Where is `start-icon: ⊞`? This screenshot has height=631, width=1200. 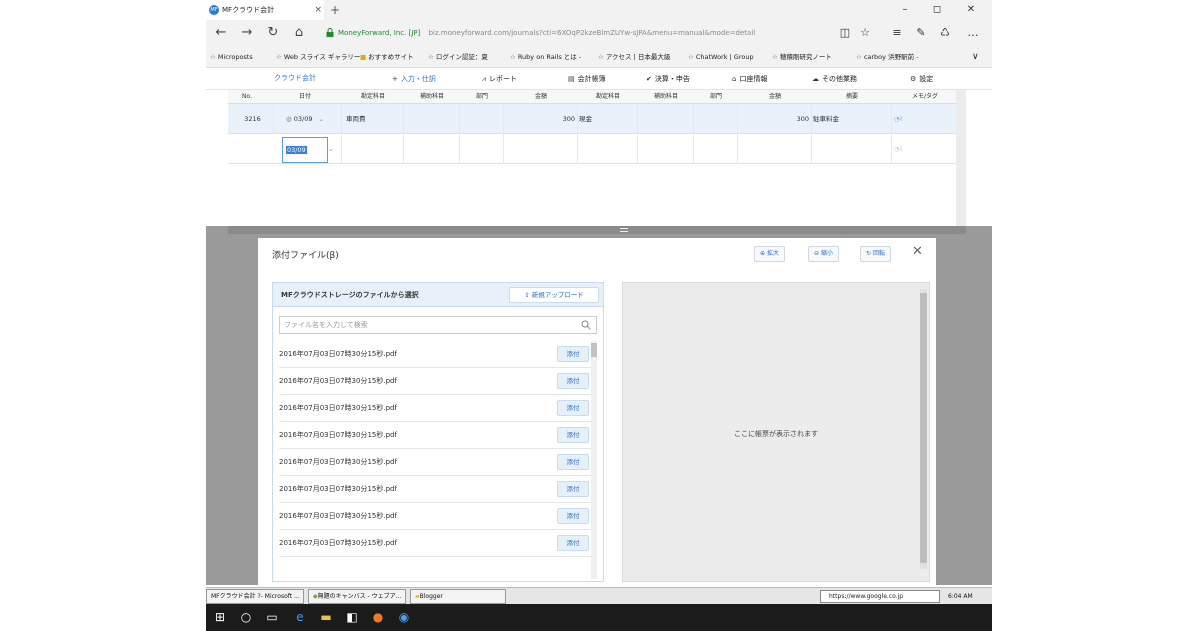 start-icon: ⊞ is located at coordinates (220, 617).